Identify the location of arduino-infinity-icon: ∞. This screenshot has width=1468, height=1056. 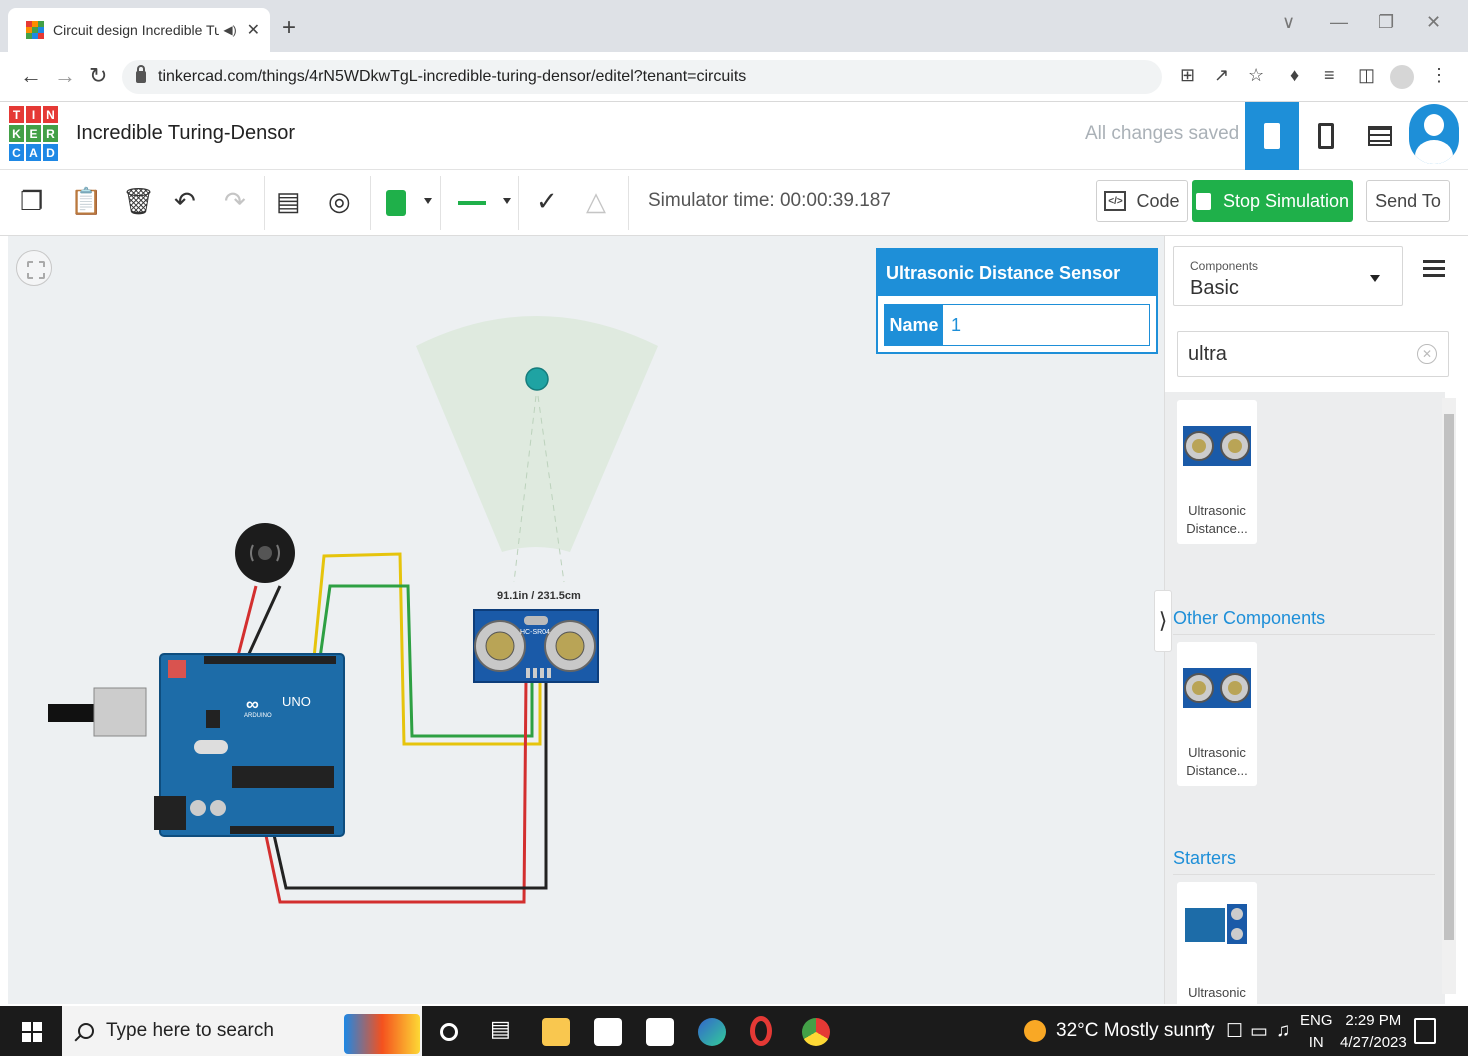
(252, 704).